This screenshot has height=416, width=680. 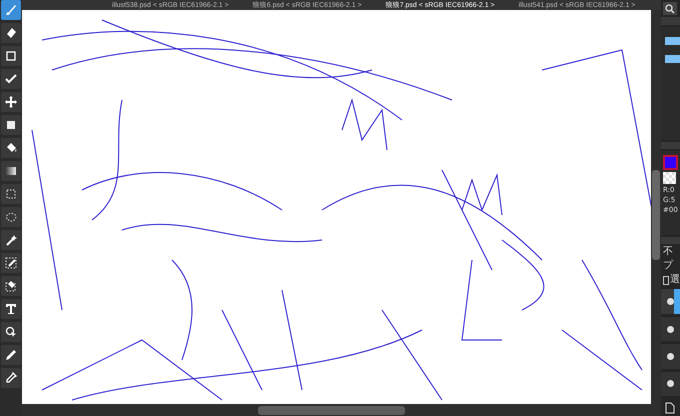 I want to click on eyedropper-icon, so click(x=11, y=378).